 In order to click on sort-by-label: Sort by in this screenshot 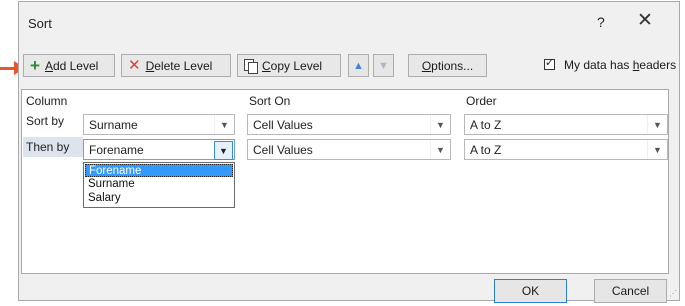, I will do `click(45, 121)`.